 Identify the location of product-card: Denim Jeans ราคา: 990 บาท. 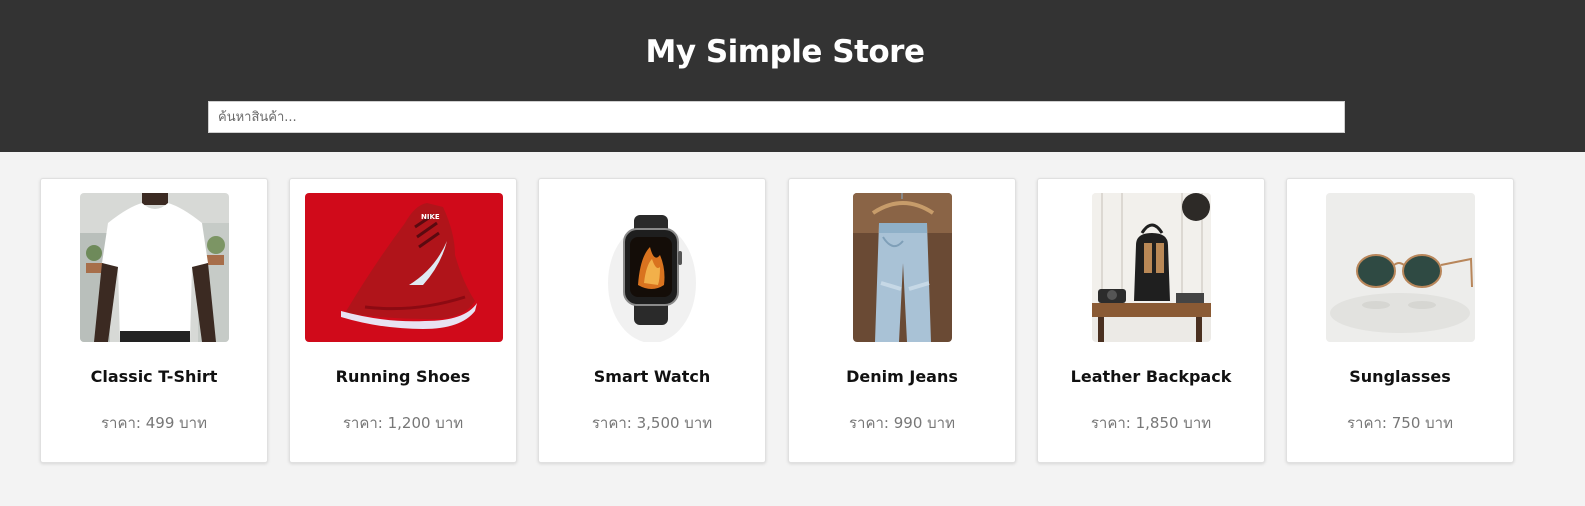
(902, 320).